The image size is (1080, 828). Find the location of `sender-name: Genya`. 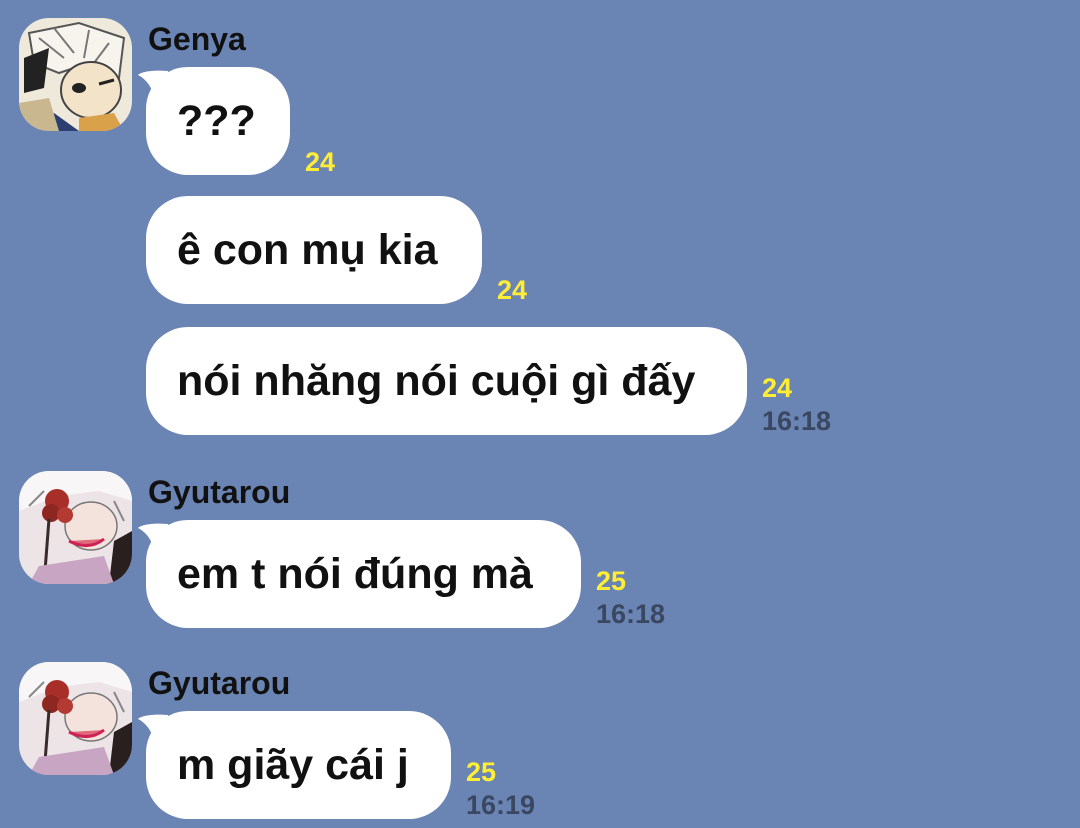

sender-name: Genya is located at coordinates (197, 39).